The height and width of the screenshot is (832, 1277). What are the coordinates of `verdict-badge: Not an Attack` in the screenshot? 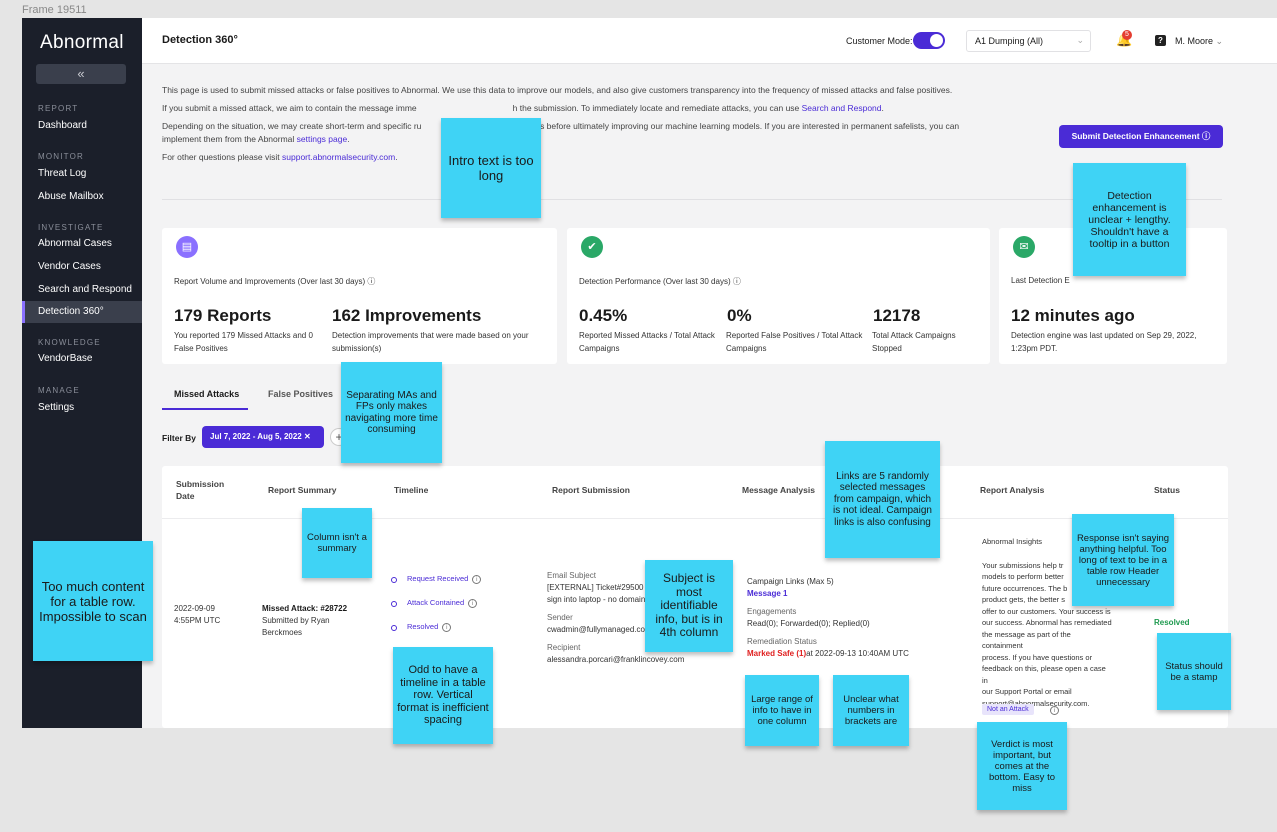 It's located at (1008, 709).